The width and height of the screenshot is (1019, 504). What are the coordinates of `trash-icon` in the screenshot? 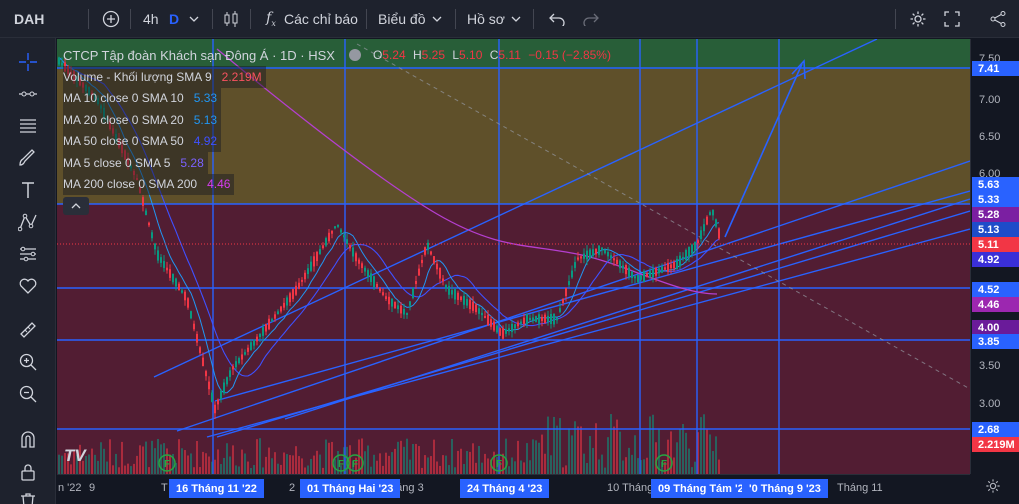 It's located at (28, 496).